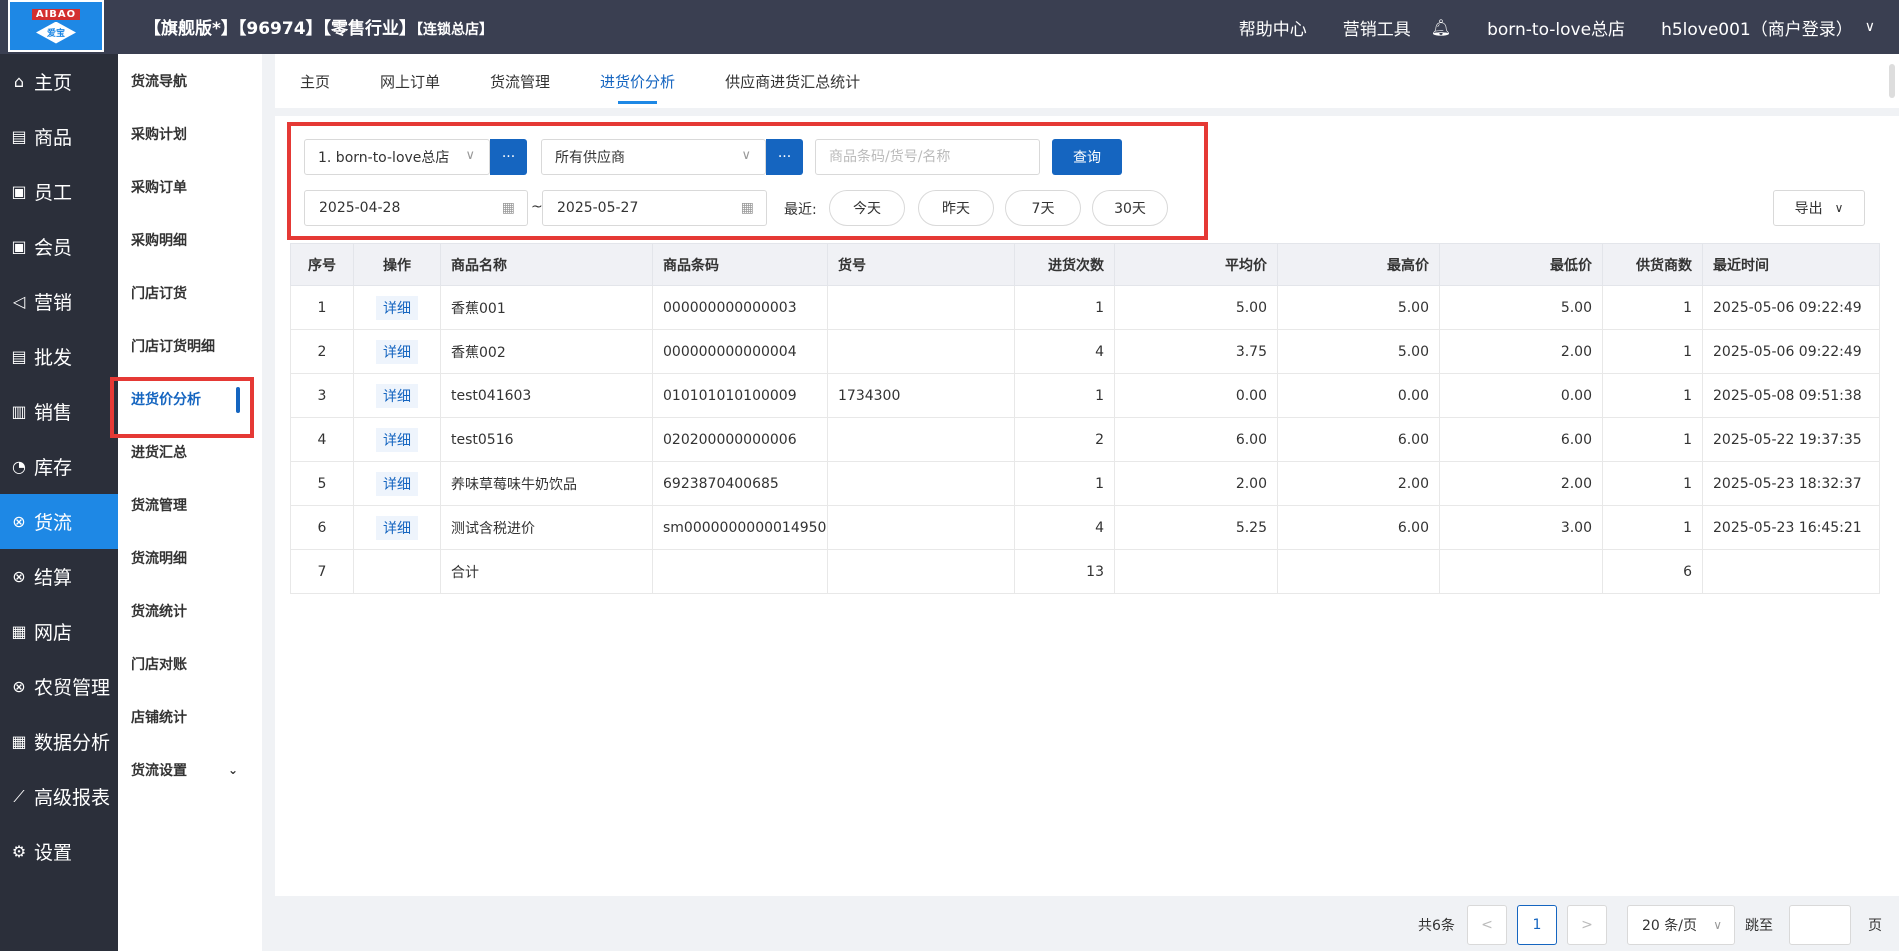  I want to click on sub-item-purchase-price-analysis: 进货价分析, so click(190, 398).